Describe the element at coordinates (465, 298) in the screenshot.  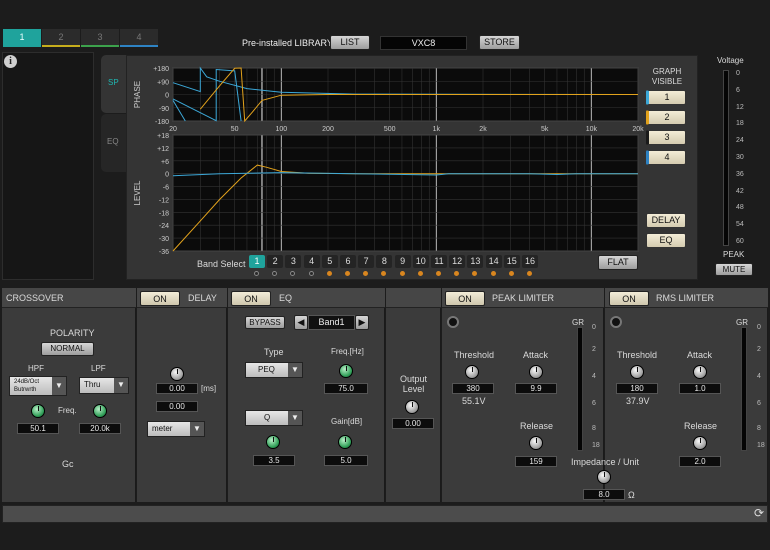
I see `peak-limiter-on-button: ON` at that location.